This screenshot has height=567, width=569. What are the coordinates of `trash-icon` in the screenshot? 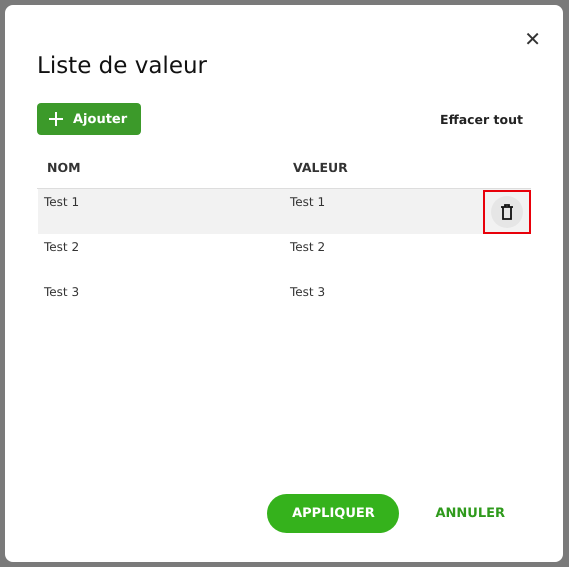 It's located at (507, 212).